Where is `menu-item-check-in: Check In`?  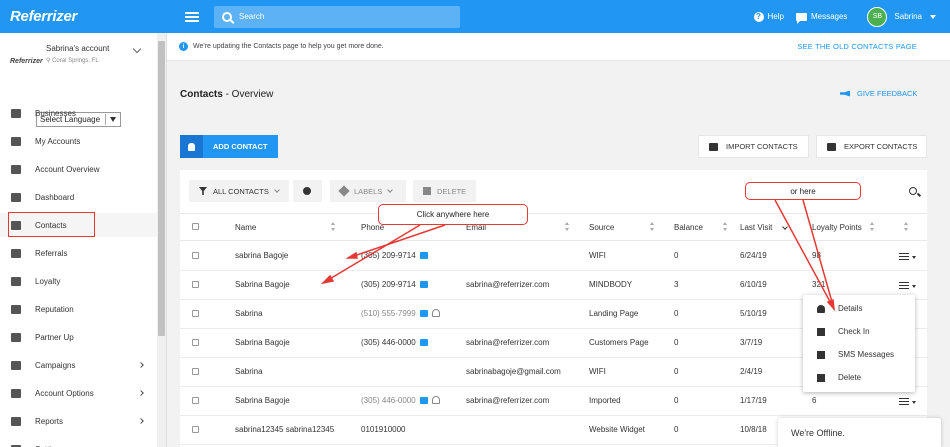 menu-item-check-in: Check In is located at coordinates (859, 331).